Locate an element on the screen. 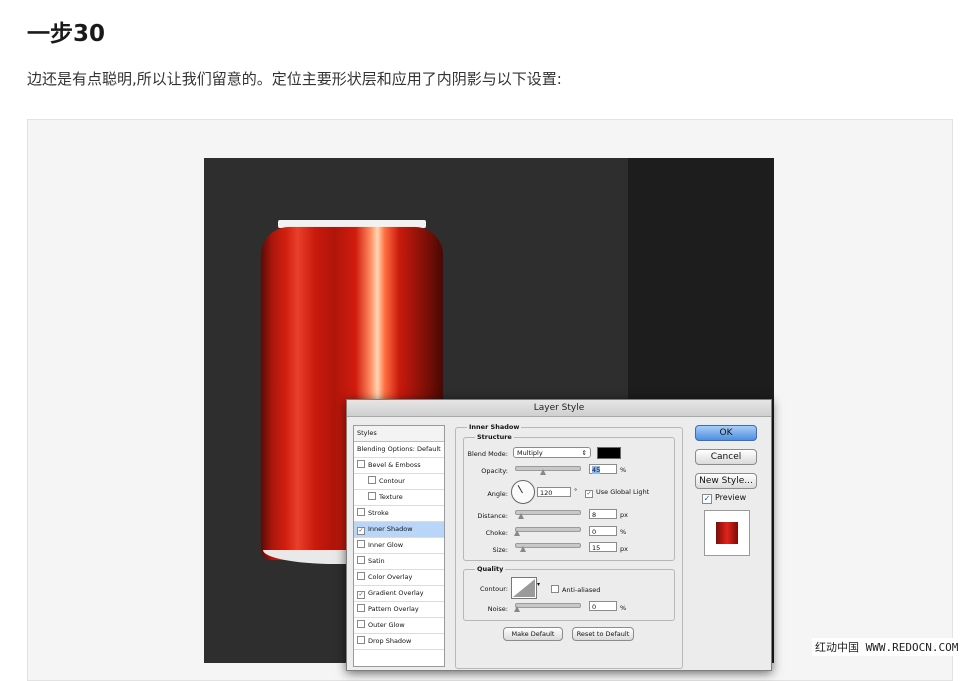 The image size is (978, 681). noise-slider is located at coordinates (547, 607).